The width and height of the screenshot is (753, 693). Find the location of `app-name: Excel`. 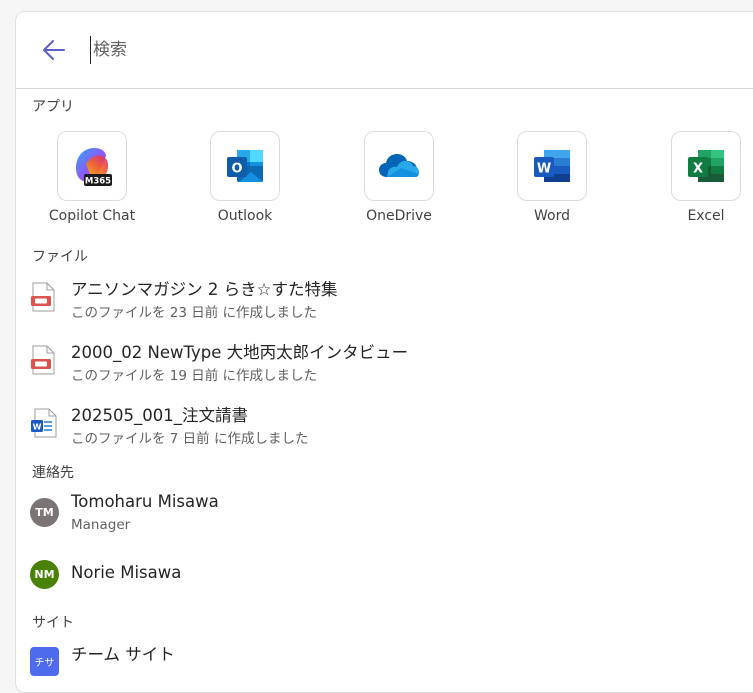

app-name: Excel is located at coordinates (706, 216).